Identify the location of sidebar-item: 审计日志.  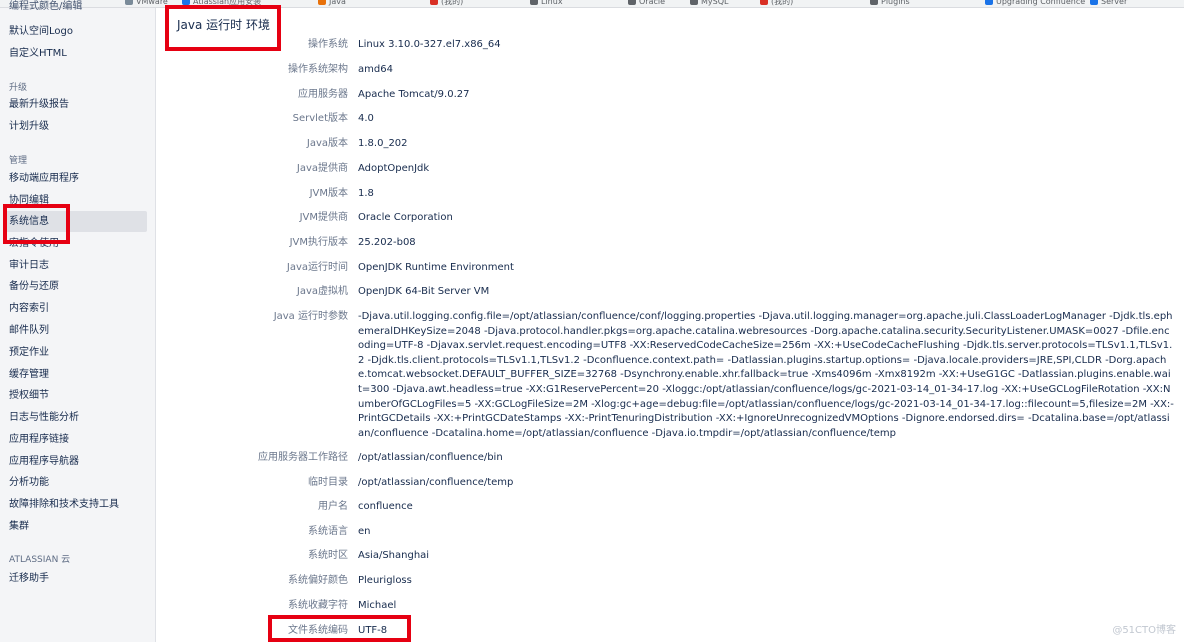
(29, 266).